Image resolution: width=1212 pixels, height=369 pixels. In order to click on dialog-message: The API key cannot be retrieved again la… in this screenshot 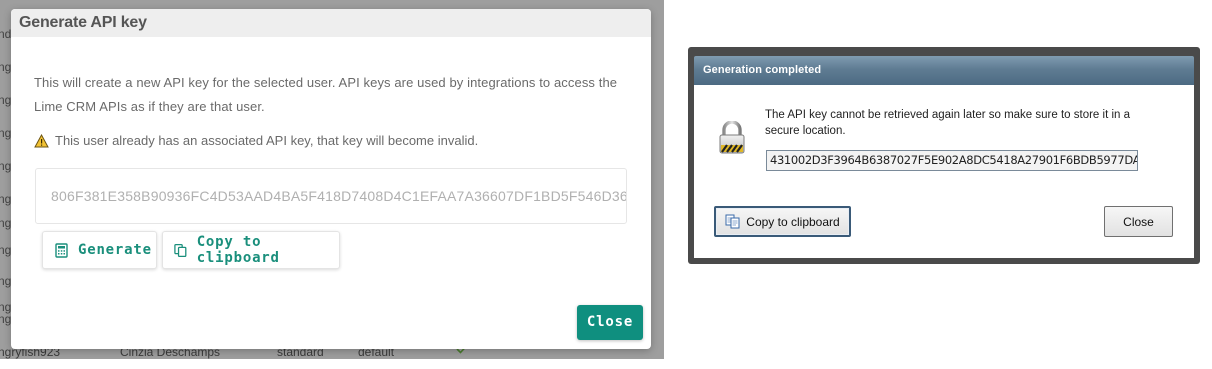, I will do `click(948, 123)`.